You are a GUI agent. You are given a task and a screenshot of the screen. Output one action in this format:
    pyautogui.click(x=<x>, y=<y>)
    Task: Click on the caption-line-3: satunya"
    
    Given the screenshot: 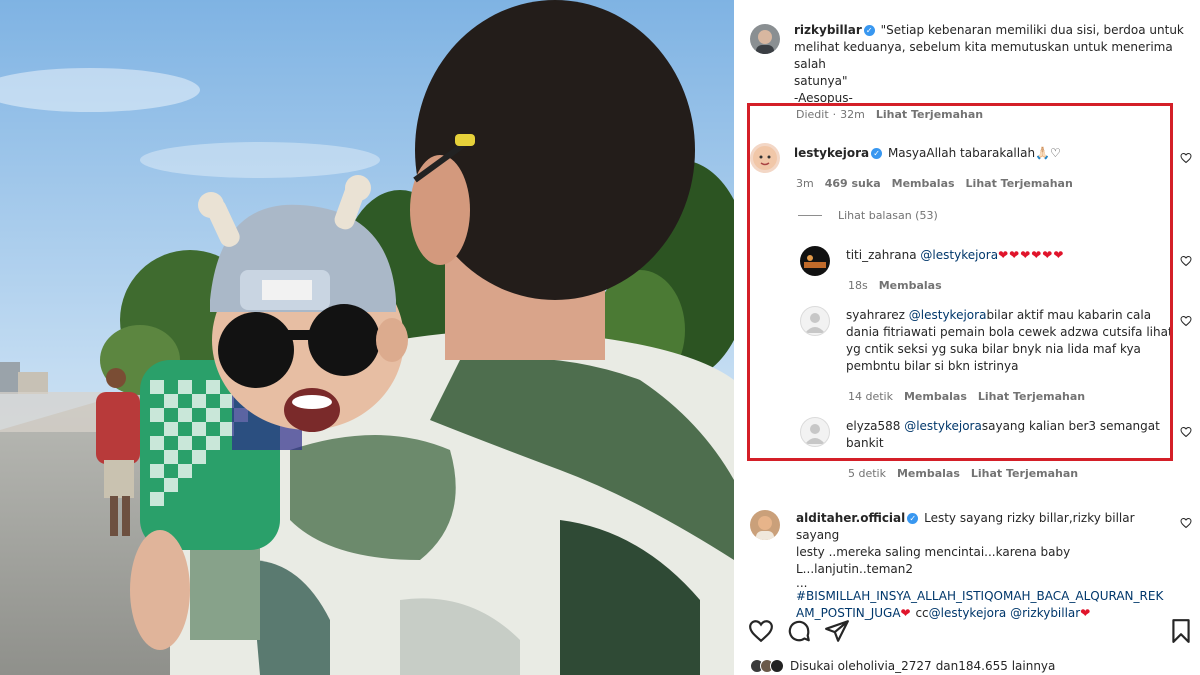 What is the action you would take?
    pyautogui.click(x=821, y=81)
    